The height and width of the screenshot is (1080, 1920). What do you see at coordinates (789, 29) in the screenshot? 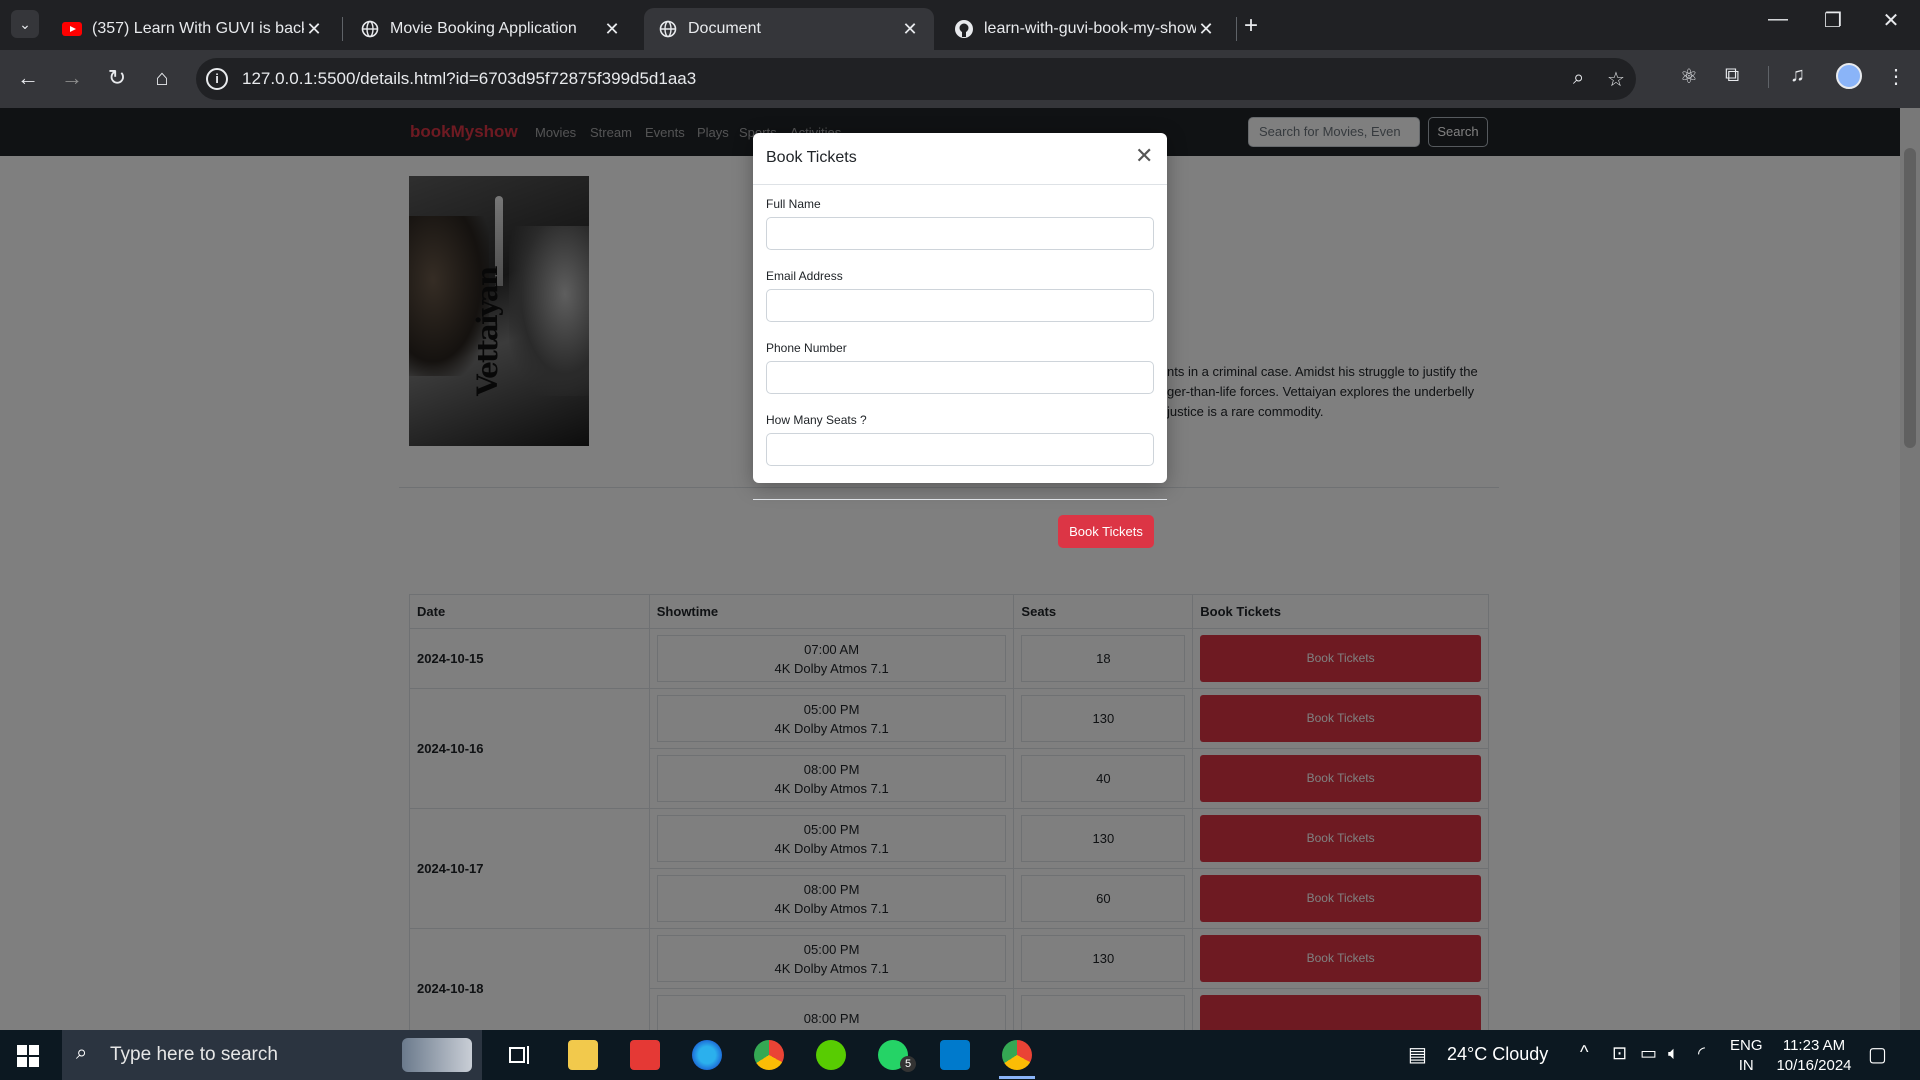
I see `browser-tab-document: Document ✕` at bounding box center [789, 29].